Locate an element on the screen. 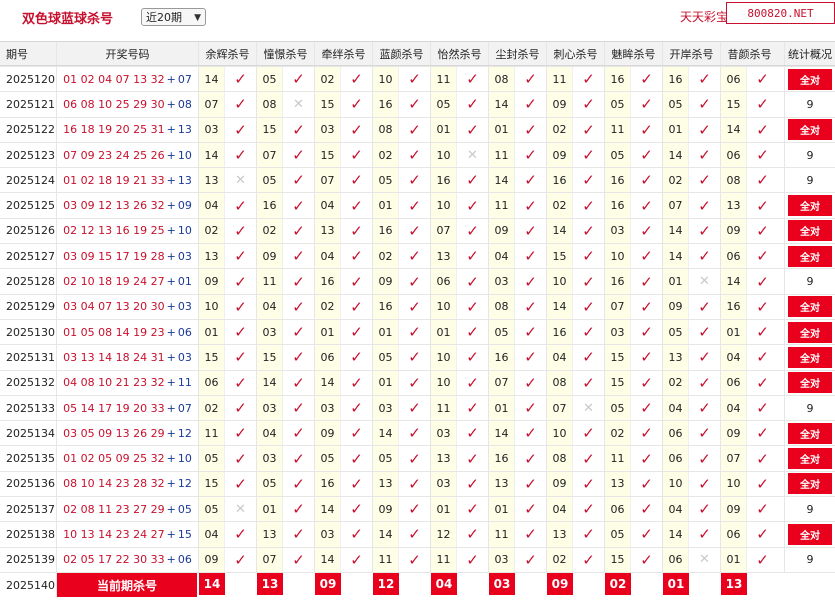 The width and height of the screenshot is (835, 608). plus-sign: + is located at coordinates (171, 206).